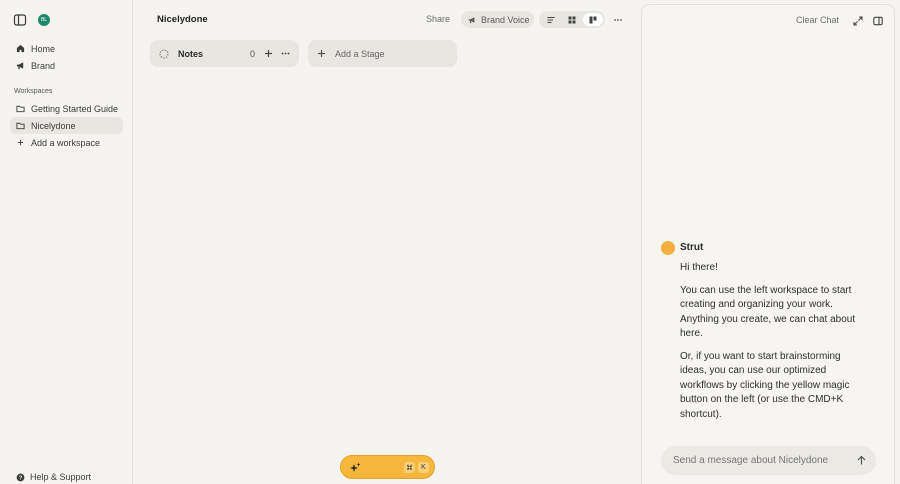 This screenshot has height=484, width=900. I want to click on sidebar-item-label: Home, so click(43, 48).